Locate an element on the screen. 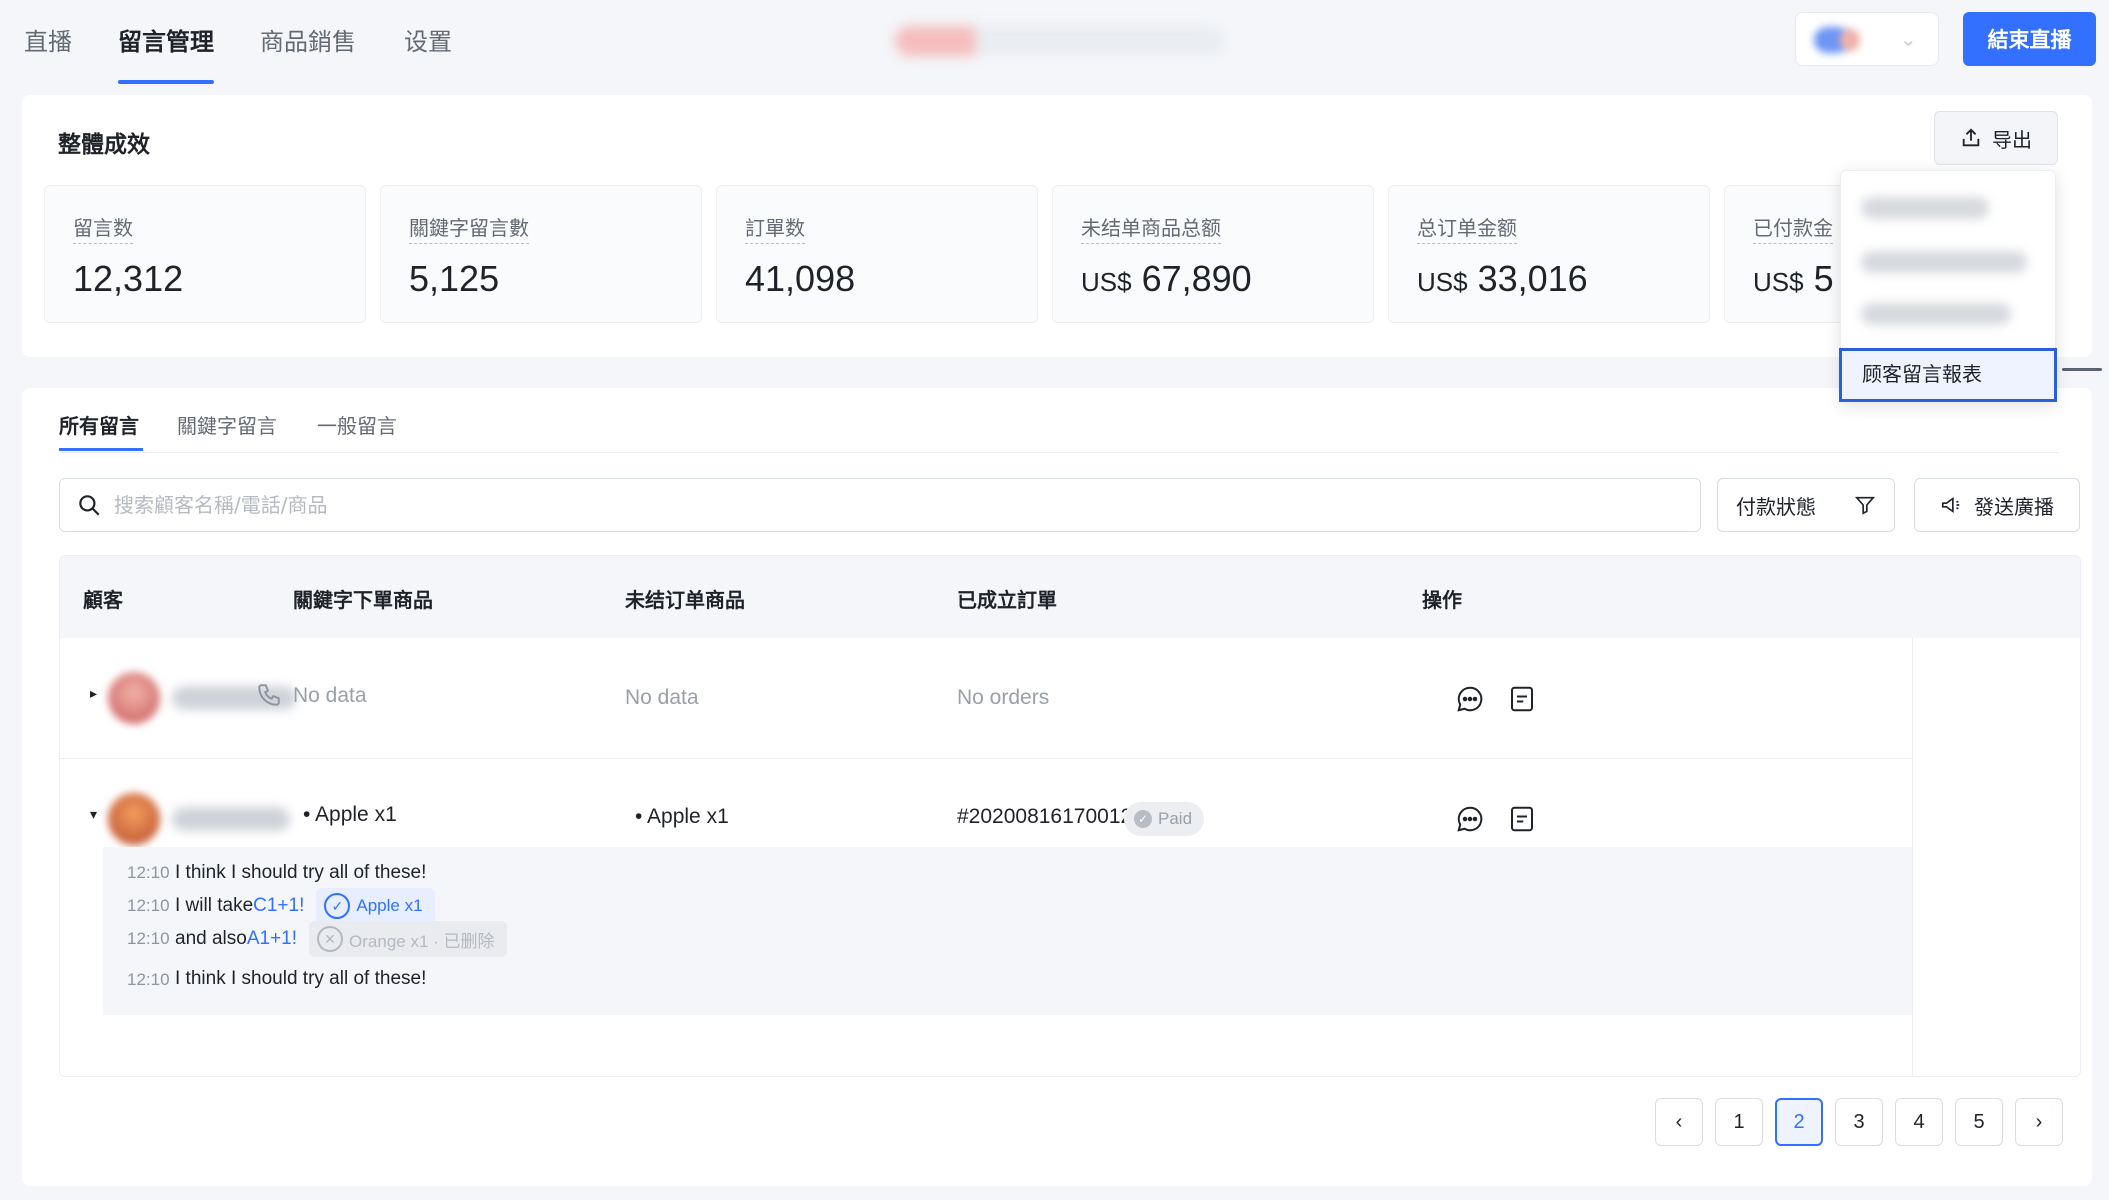 The width and height of the screenshot is (2109, 1200). export-button: 导出 is located at coordinates (1996, 138).